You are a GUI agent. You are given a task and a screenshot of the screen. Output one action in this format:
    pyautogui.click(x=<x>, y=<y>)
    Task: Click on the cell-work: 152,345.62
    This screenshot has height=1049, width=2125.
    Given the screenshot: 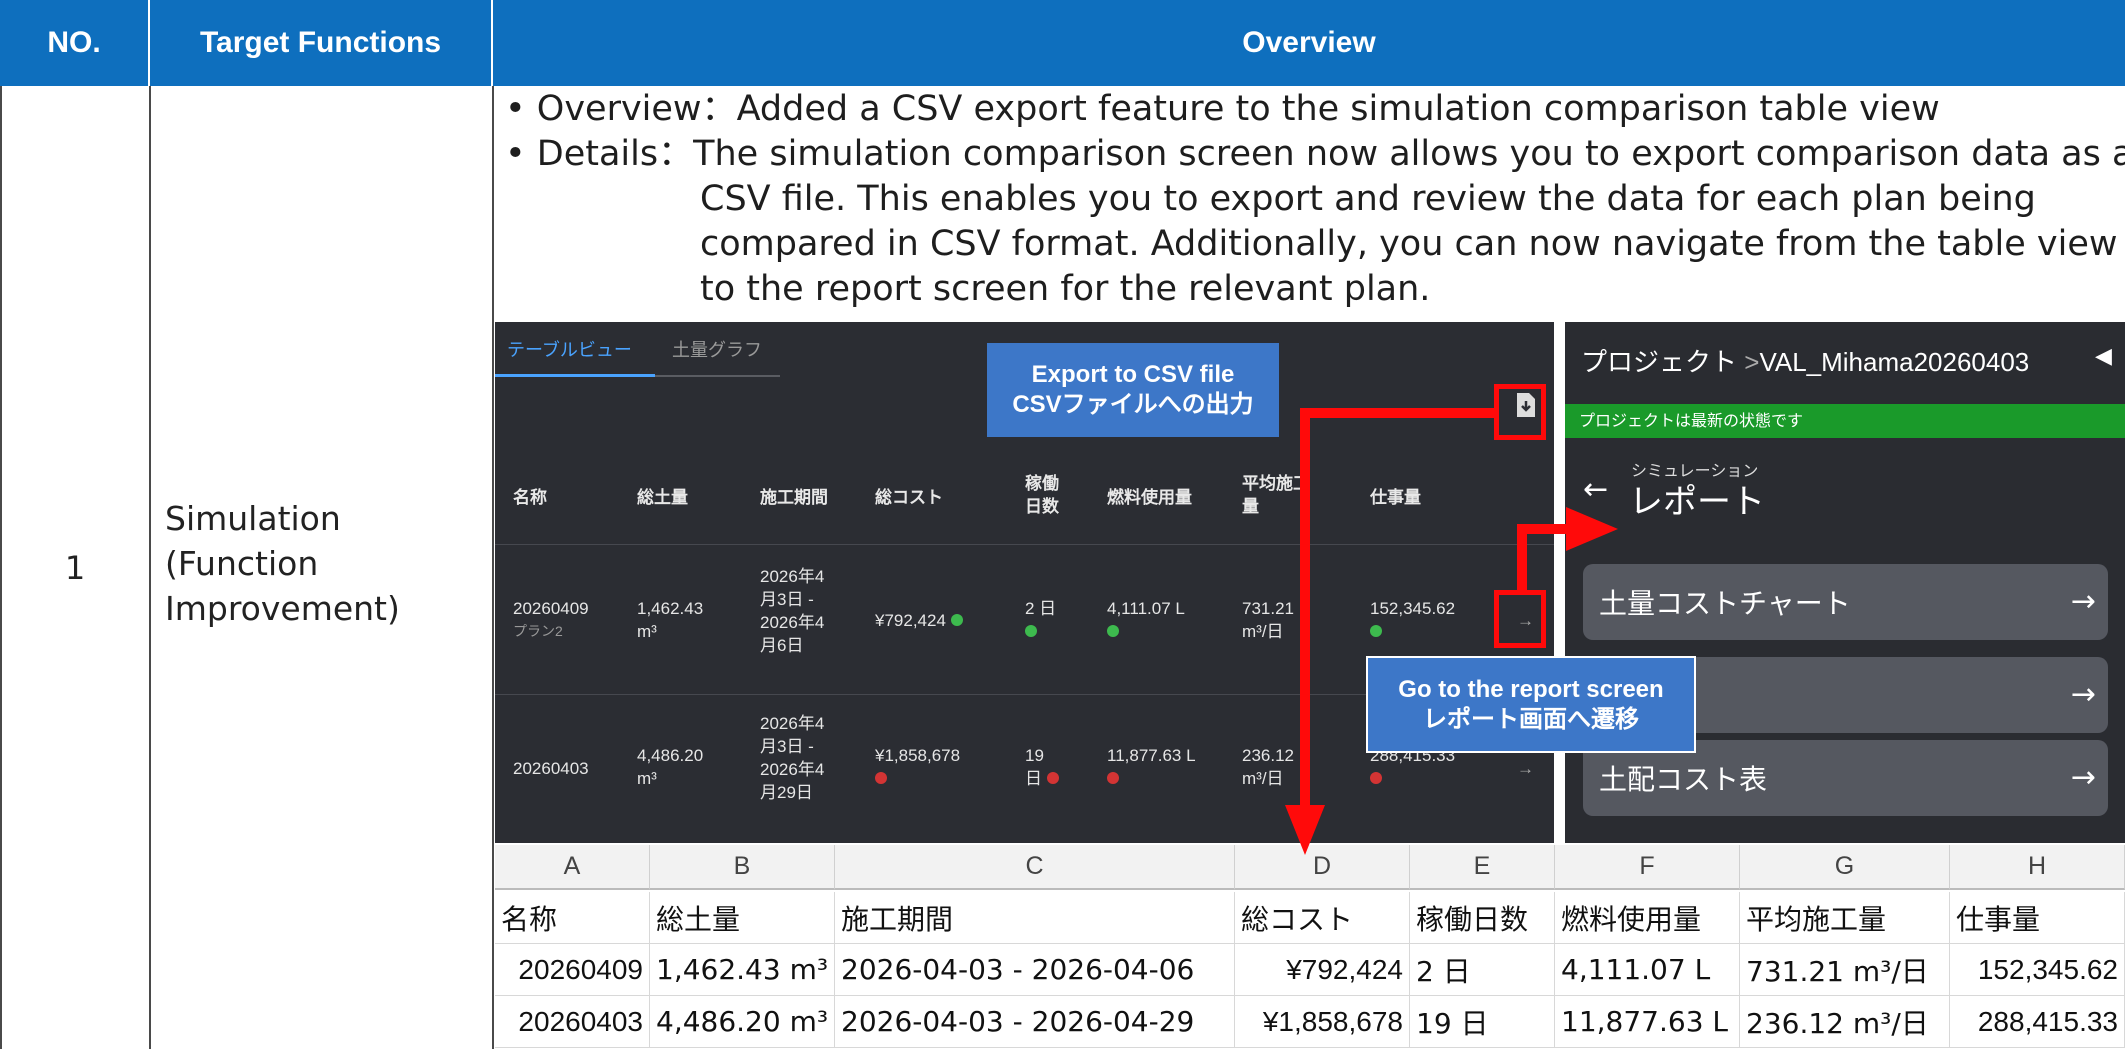 What is the action you would take?
    pyautogui.click(x=1412, y=620)
    